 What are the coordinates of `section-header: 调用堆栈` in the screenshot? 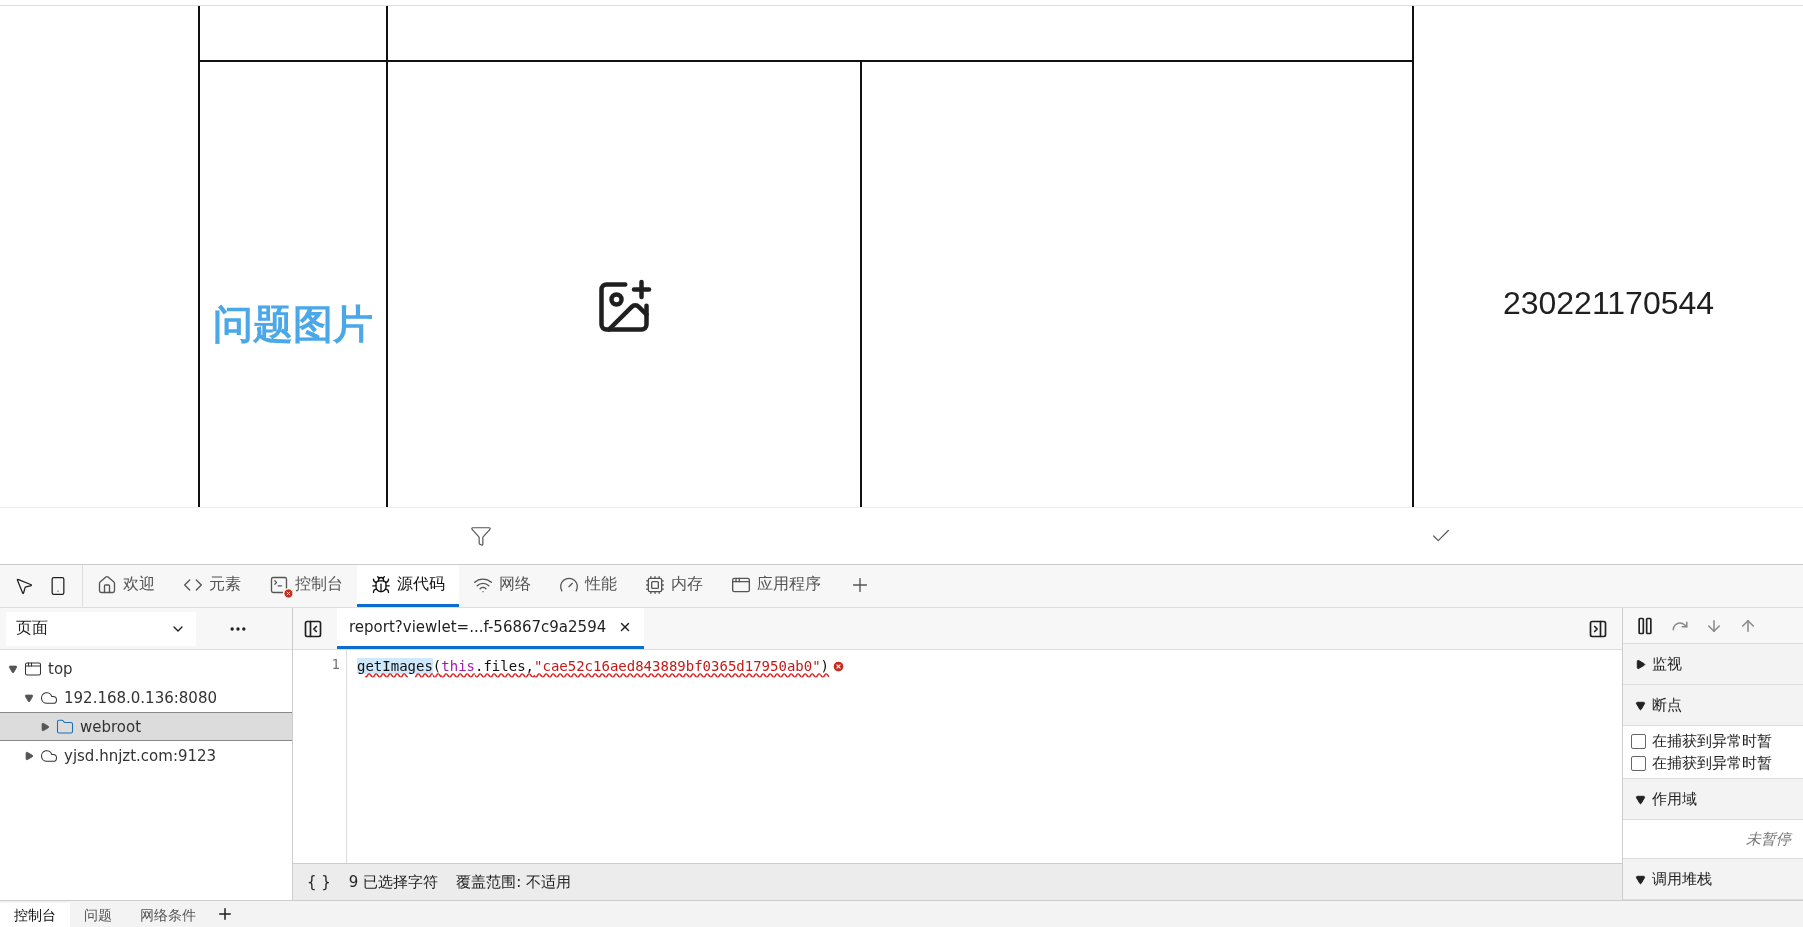 It's located at (1713, 880).